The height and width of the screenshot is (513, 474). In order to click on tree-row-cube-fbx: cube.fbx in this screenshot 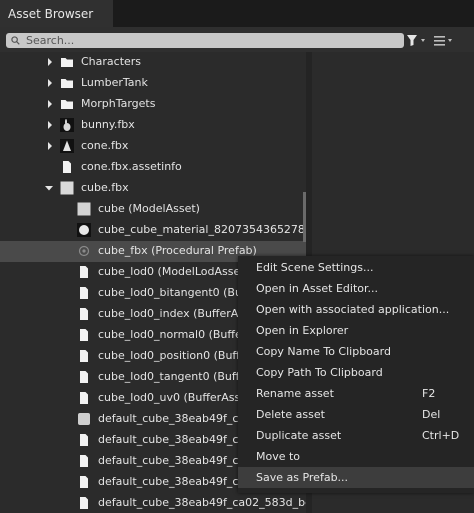, I will do `click(153, 188)`.